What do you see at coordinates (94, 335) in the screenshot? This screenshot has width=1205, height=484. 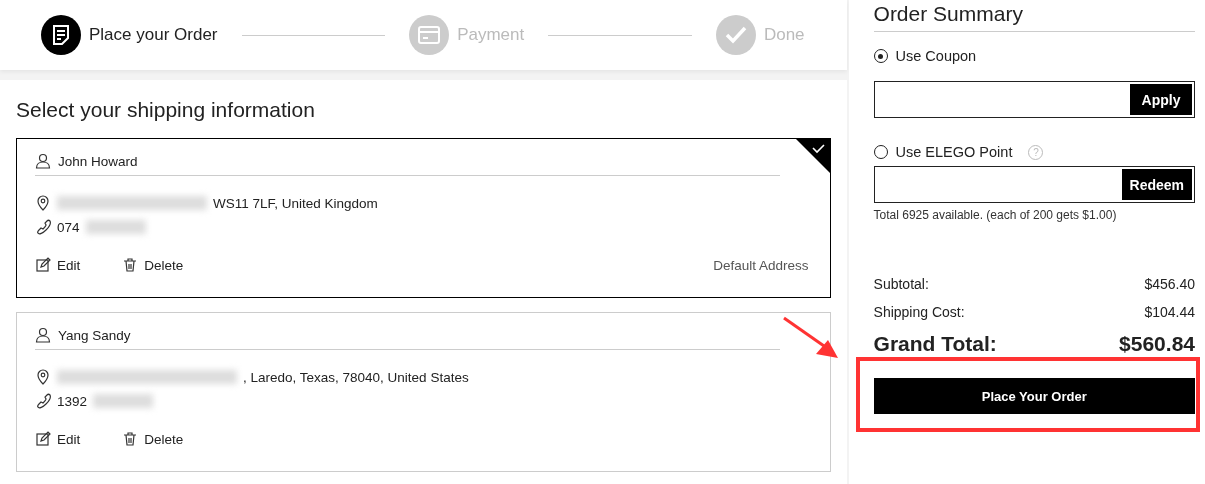 I see `recipient-name: Yang Sandy` at bounding box center [94, 335].